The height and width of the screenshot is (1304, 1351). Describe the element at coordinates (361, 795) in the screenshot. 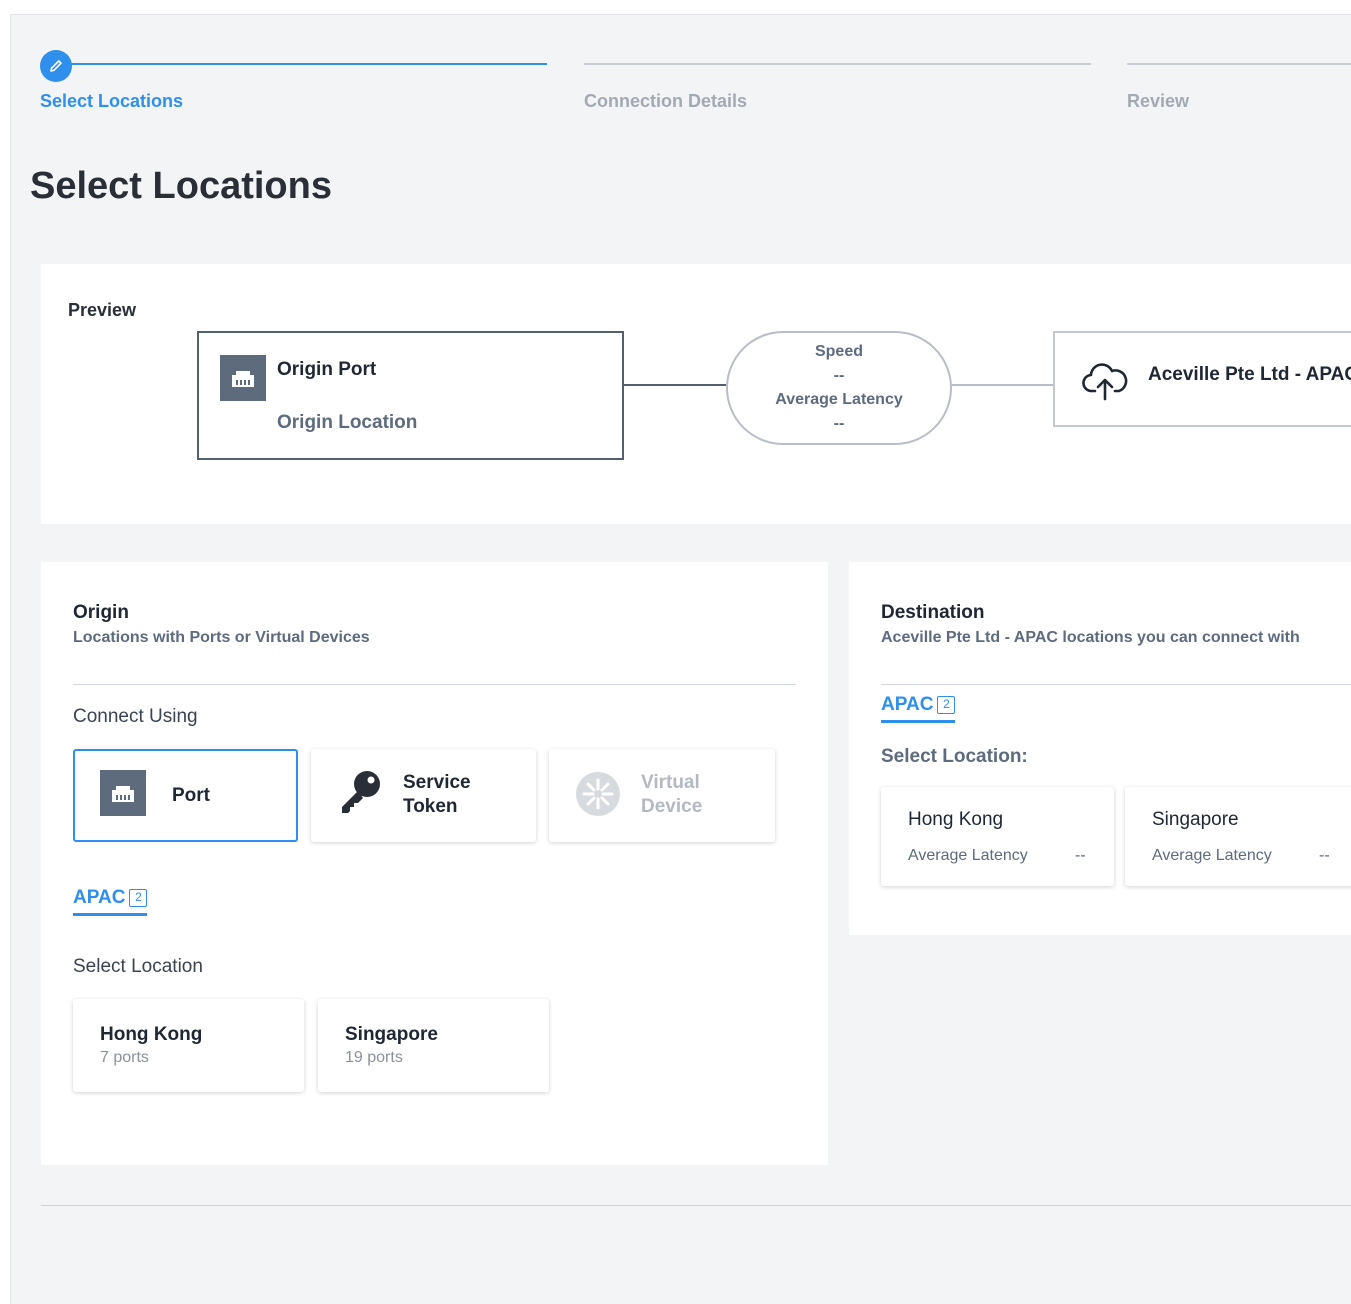

I see `key-icon` at that location.